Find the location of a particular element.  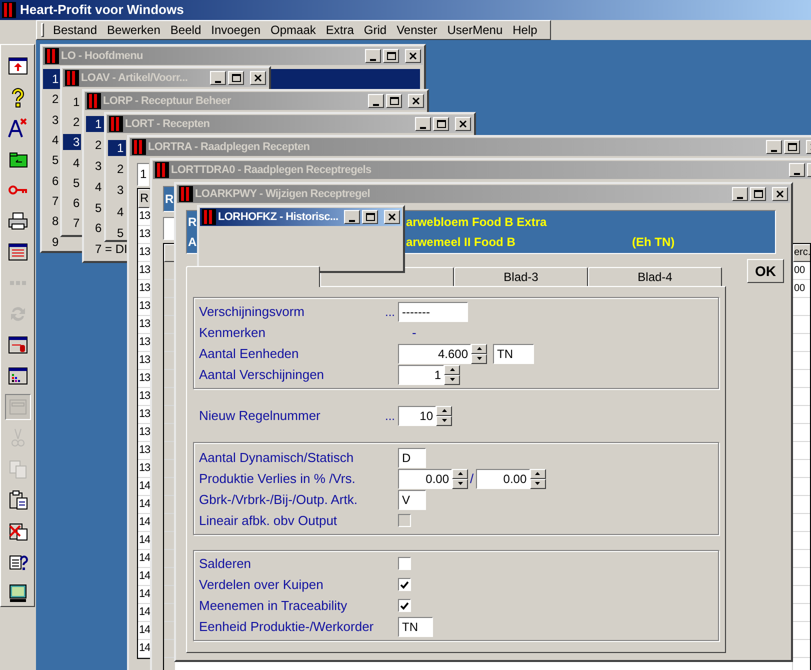

field-label: Verschijningsvorm is located at coordinates (252, 311).